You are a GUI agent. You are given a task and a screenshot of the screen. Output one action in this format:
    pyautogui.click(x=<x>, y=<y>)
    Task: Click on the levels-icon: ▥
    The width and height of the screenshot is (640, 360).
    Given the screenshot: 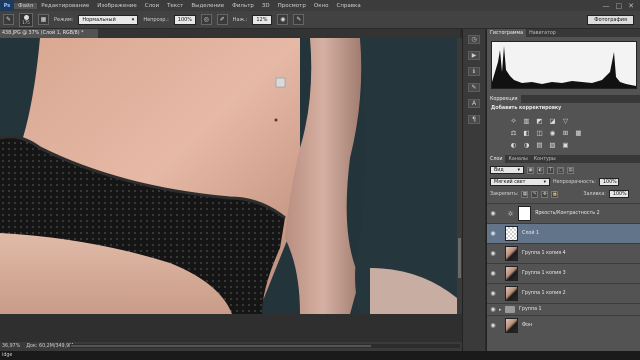 What is the action you would take?
    pyautogui.click(x=526, y=120)
    